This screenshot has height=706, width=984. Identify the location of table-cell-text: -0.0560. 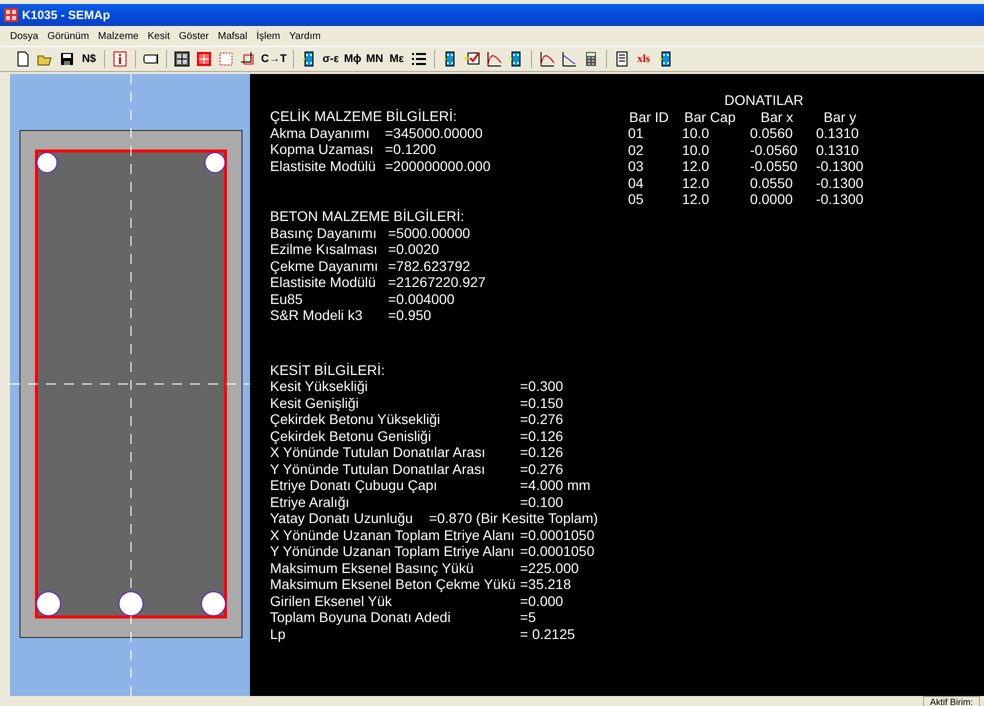
(773, 150).